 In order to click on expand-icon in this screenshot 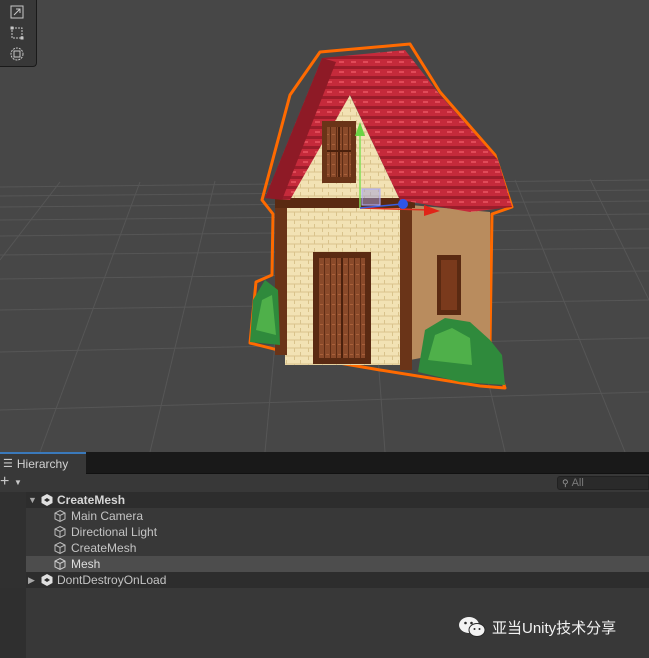, I will do `click(17, 12)`.